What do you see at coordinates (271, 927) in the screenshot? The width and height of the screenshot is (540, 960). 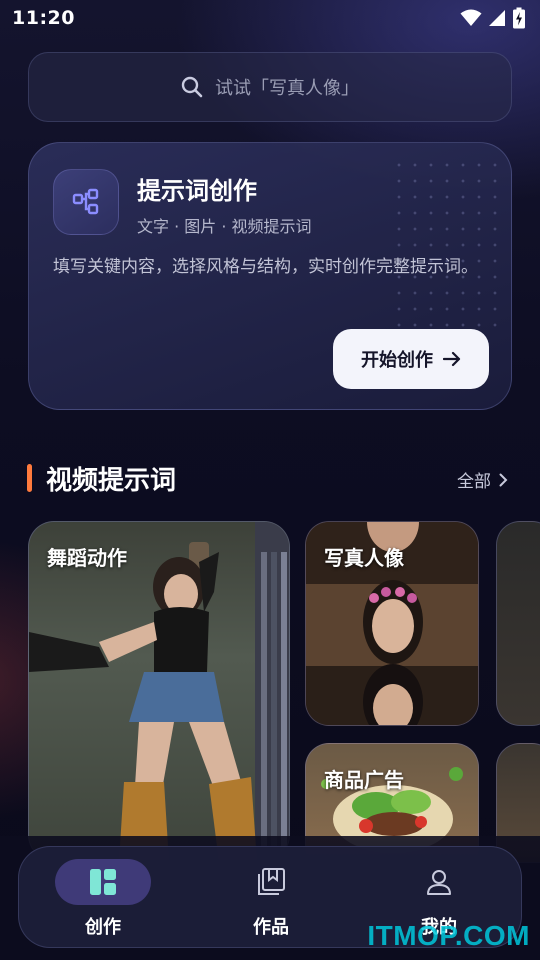 I see `nav-label-works: 作品` at bounding box center [271, 927].